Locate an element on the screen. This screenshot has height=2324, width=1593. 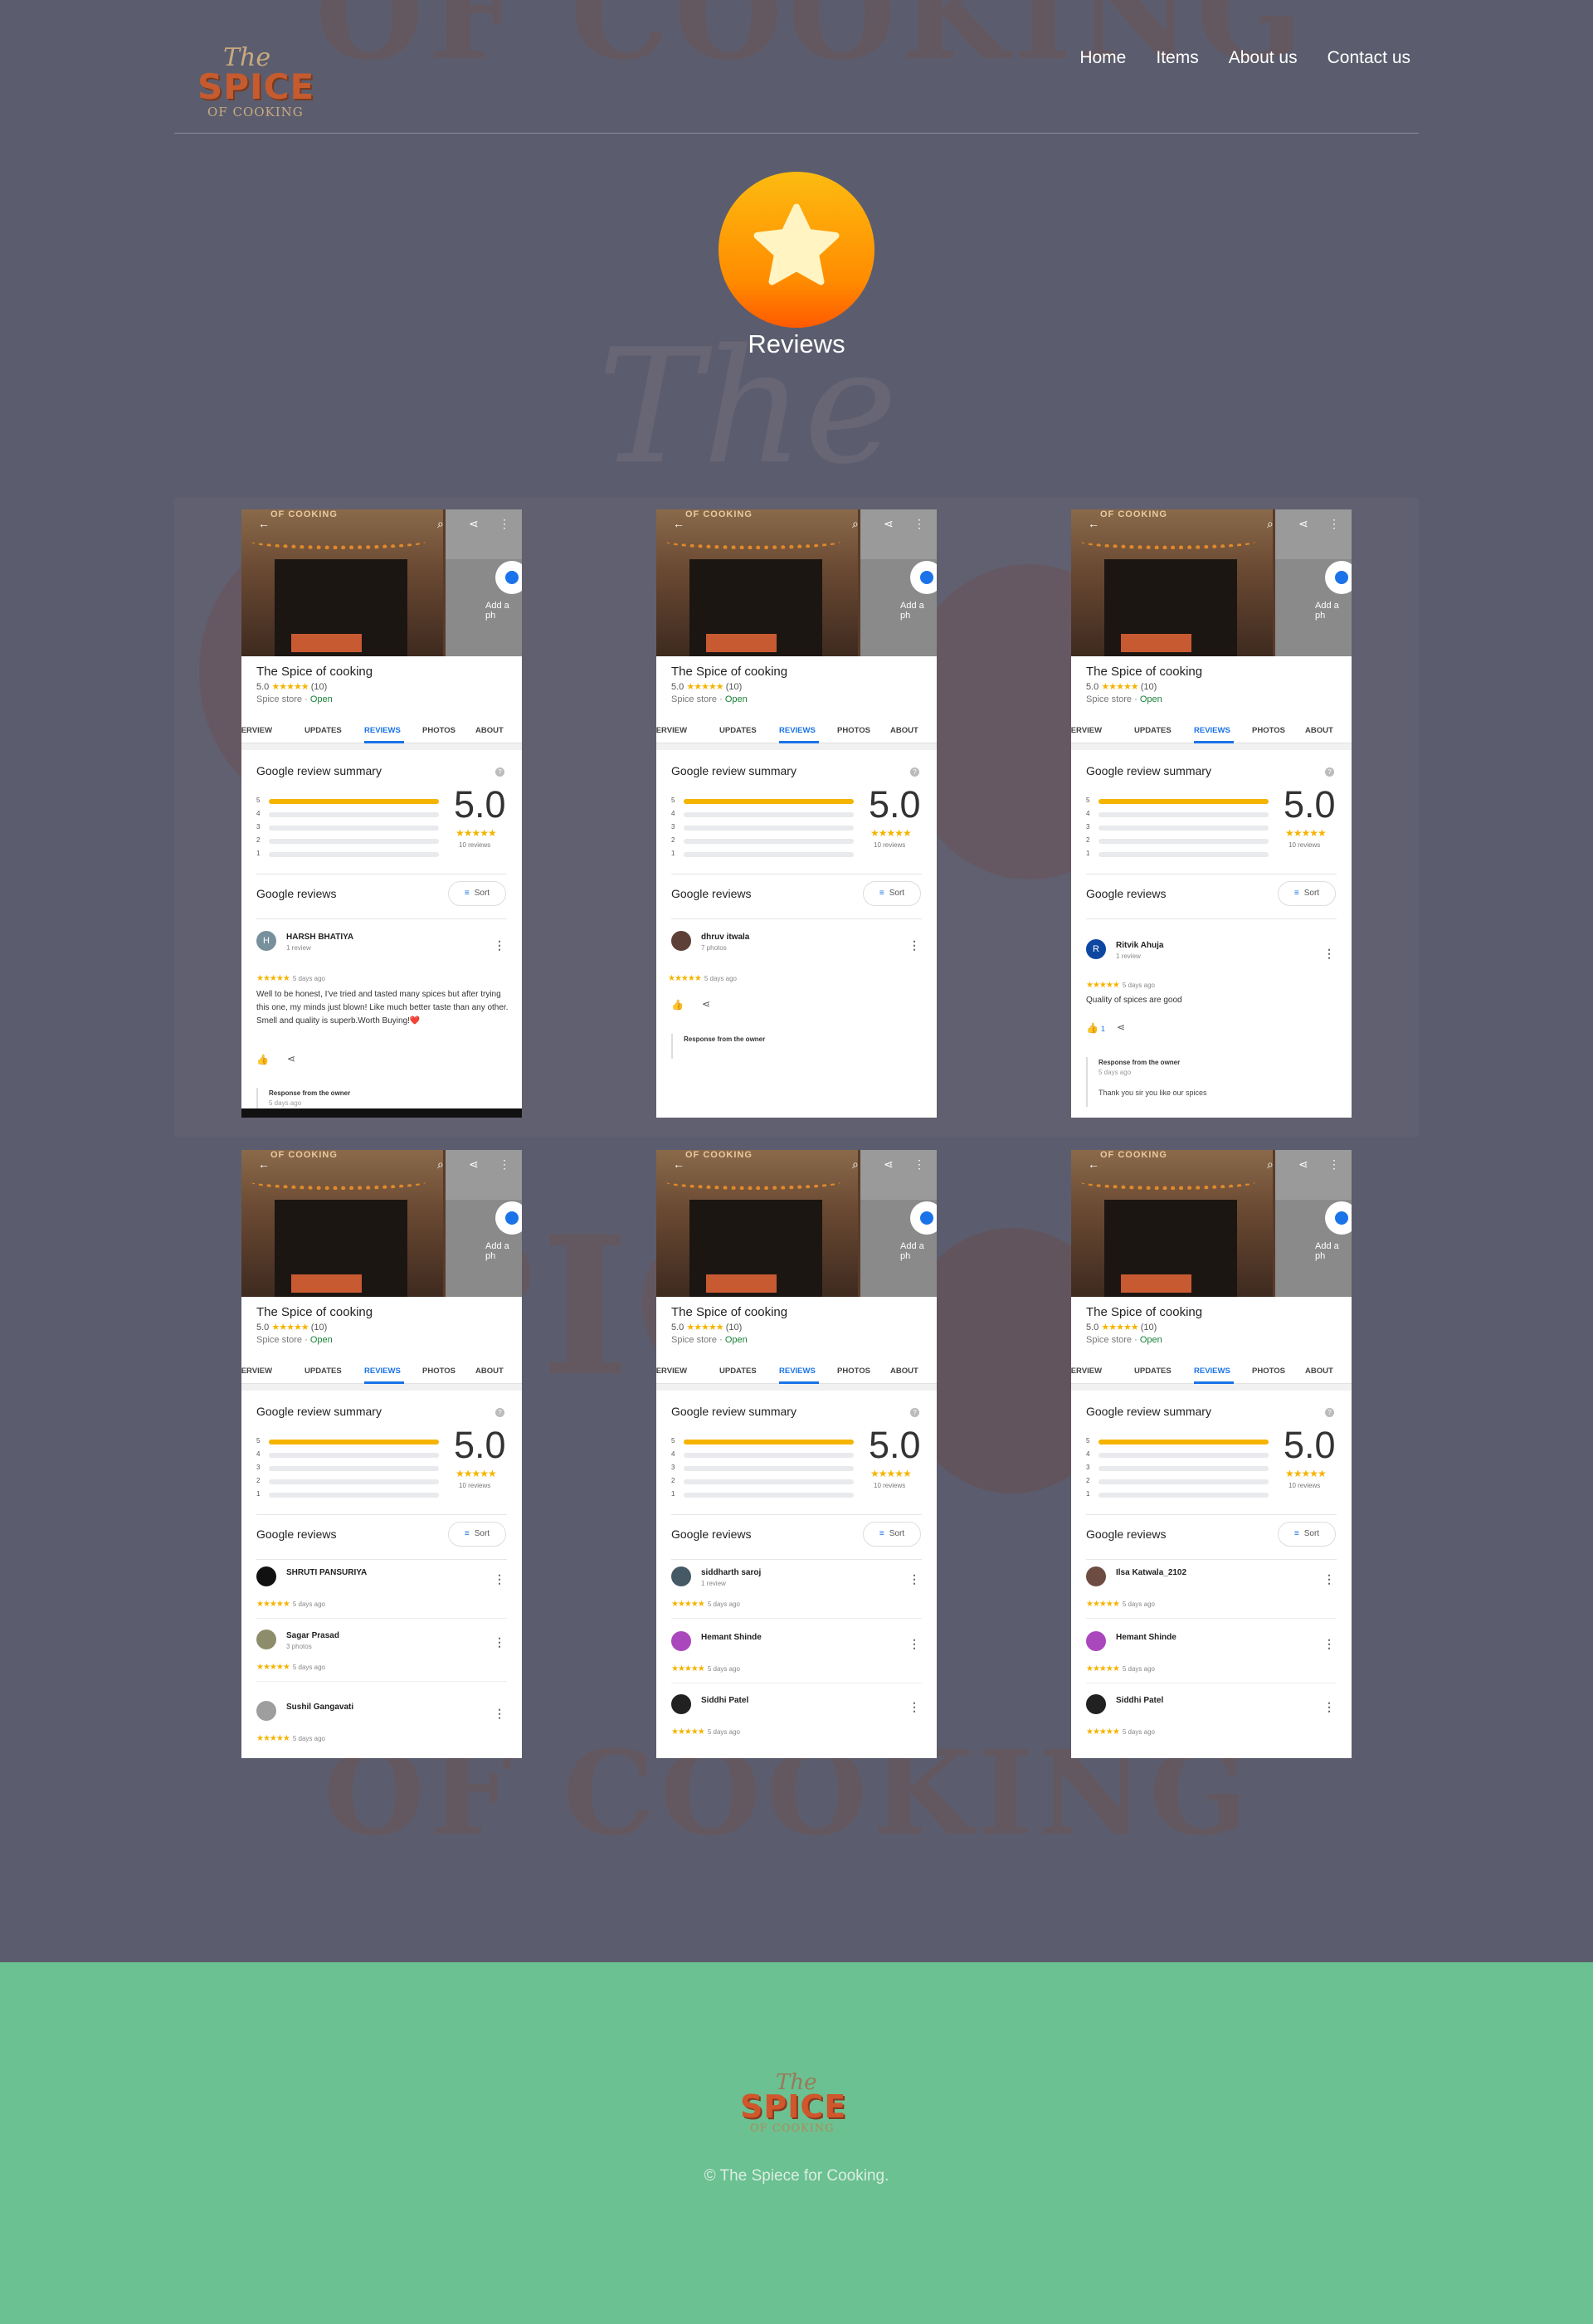
reviewer-name: siddharth saroj is located at coordinates (731, 1572).